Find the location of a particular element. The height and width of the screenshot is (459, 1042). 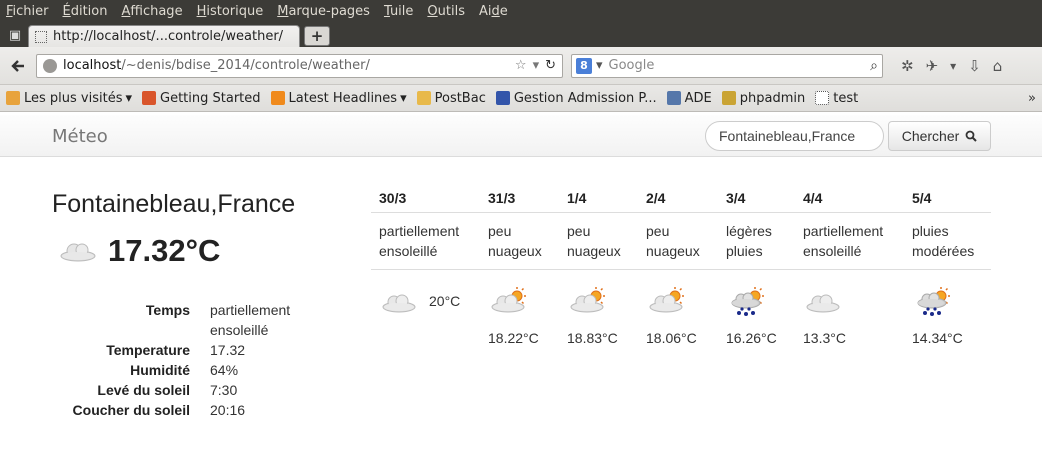

forecast-date: 5/4 is located at coordinates (922, 197).